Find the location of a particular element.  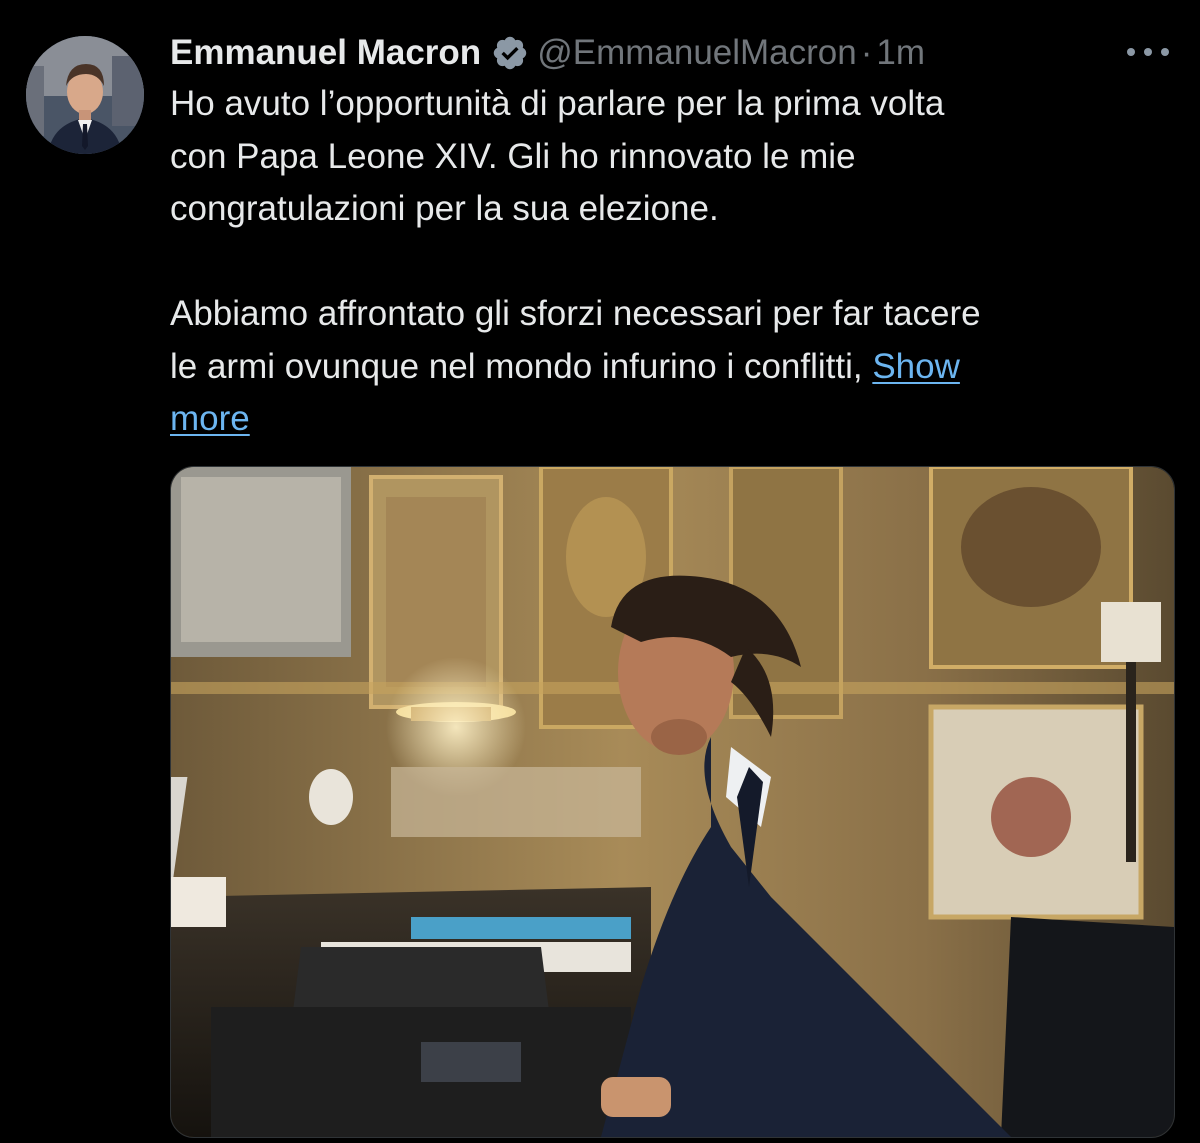

more-options-button is located at coordinates (1148, 52).